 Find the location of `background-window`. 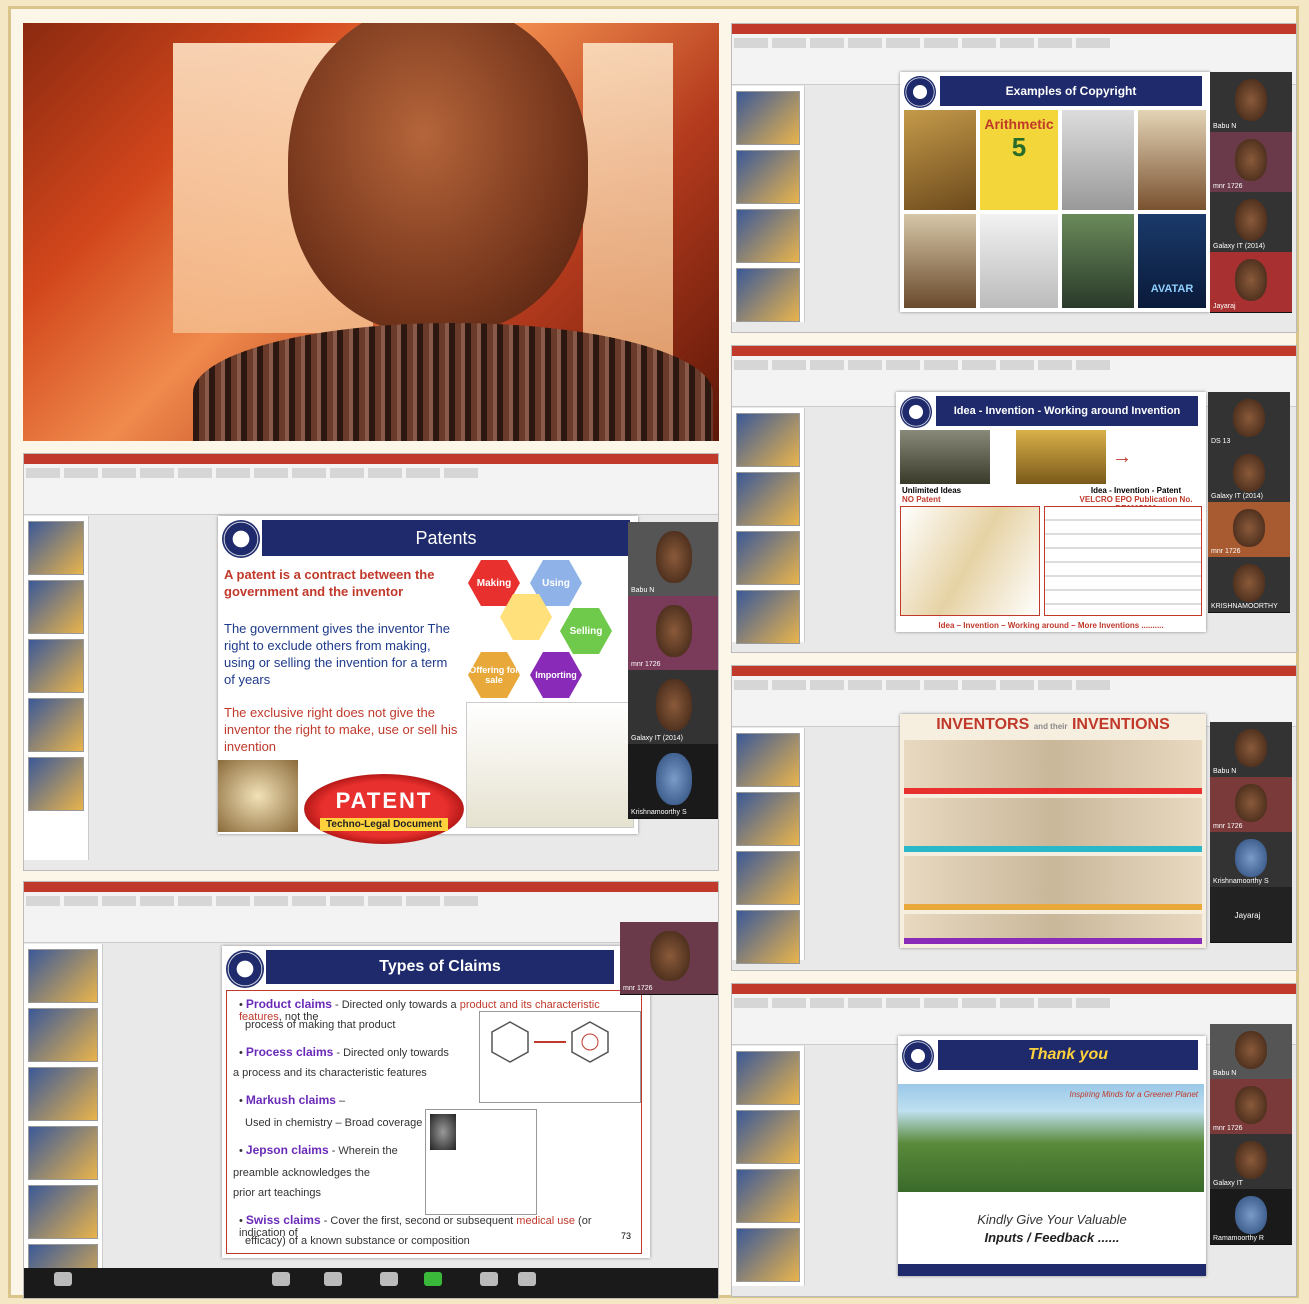

background-window is located at coordinates (628, 213).